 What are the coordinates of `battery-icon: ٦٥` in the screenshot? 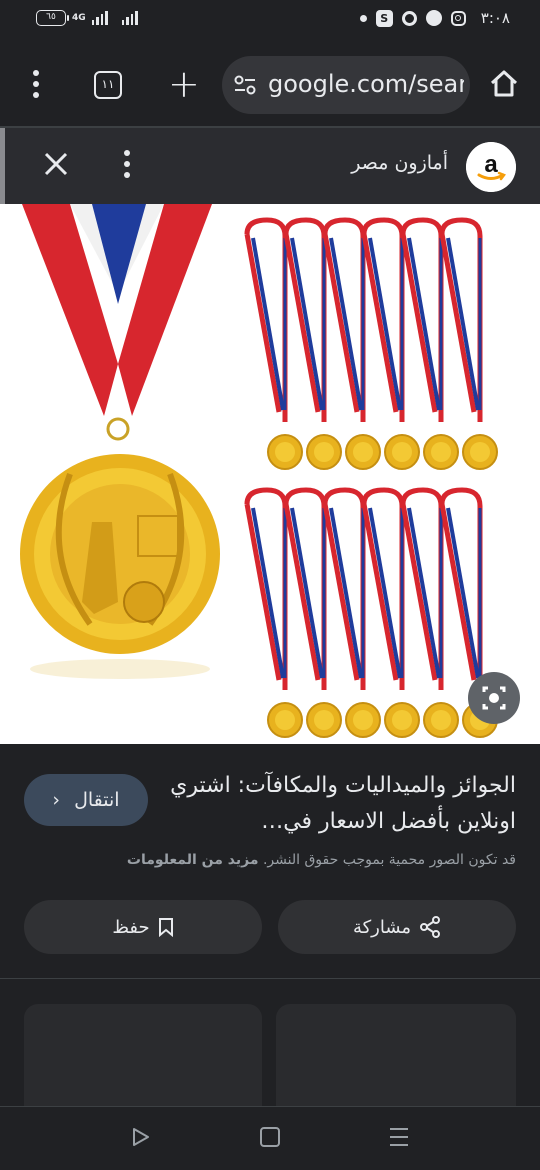 It's located at (52, 18).